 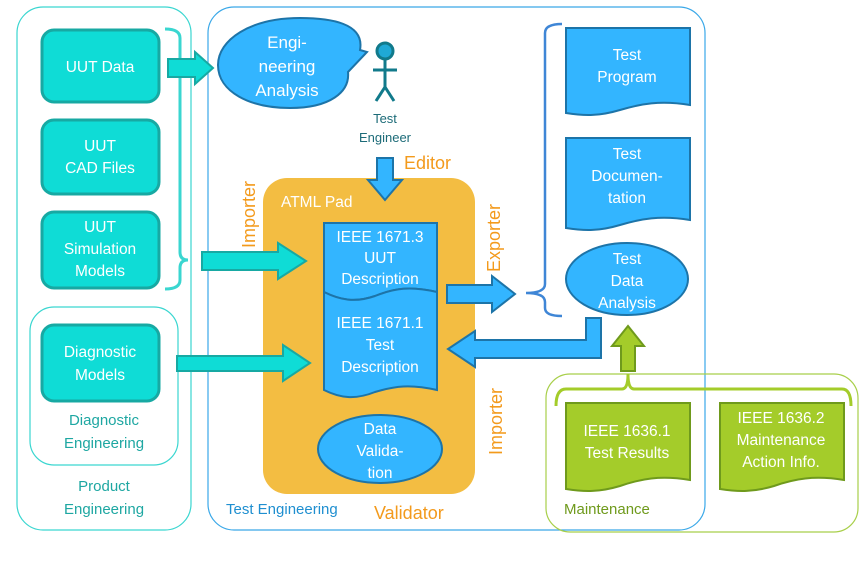 I want to click on test-desc-label-2: Test, so click(x=380, y=345).